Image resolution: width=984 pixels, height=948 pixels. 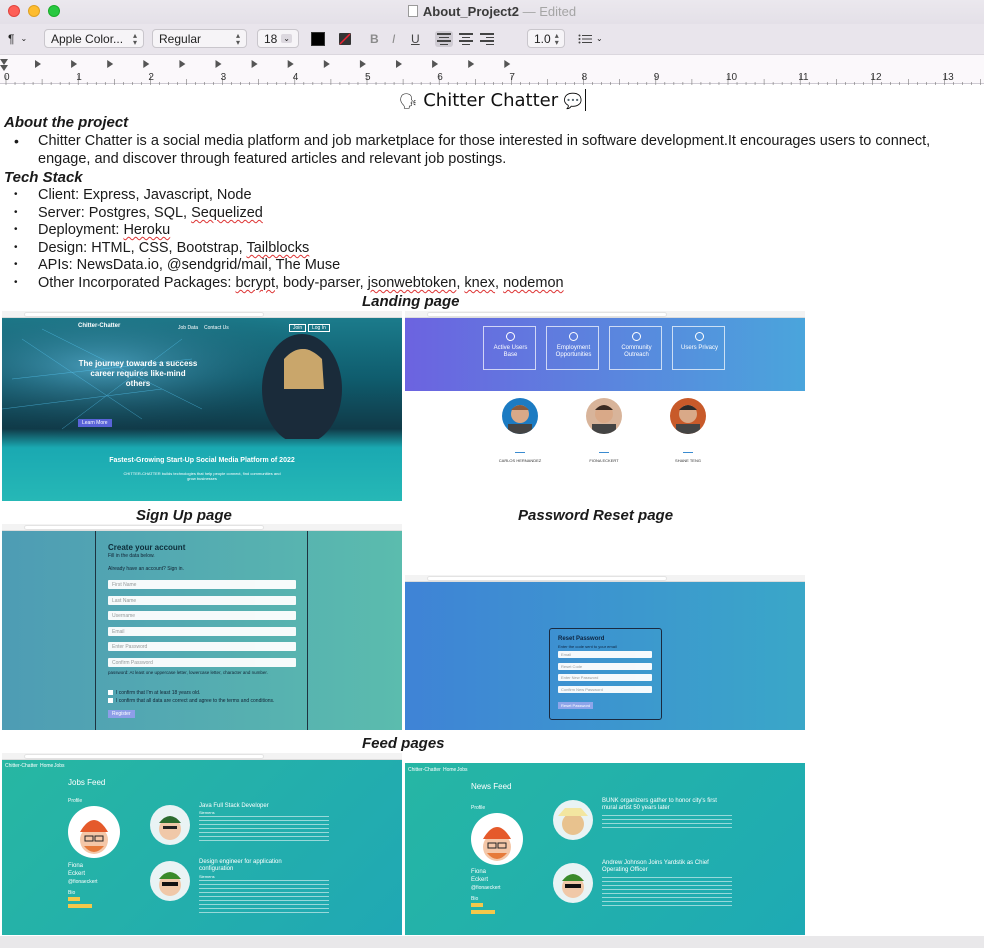 I want to click on text-color-well, so click(x=318, y=39).